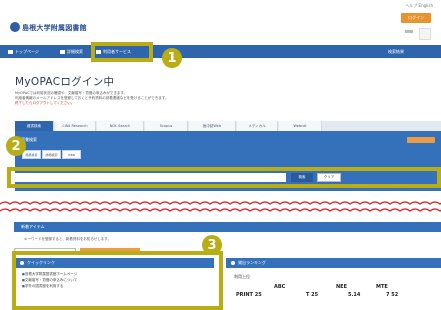 The width and height of the screenshot is (441, 310). What do you see at coordinates (75, 126) in the screenshot?
I see `tab-cinii: CiNii Research` at bounding box center [75, 126].